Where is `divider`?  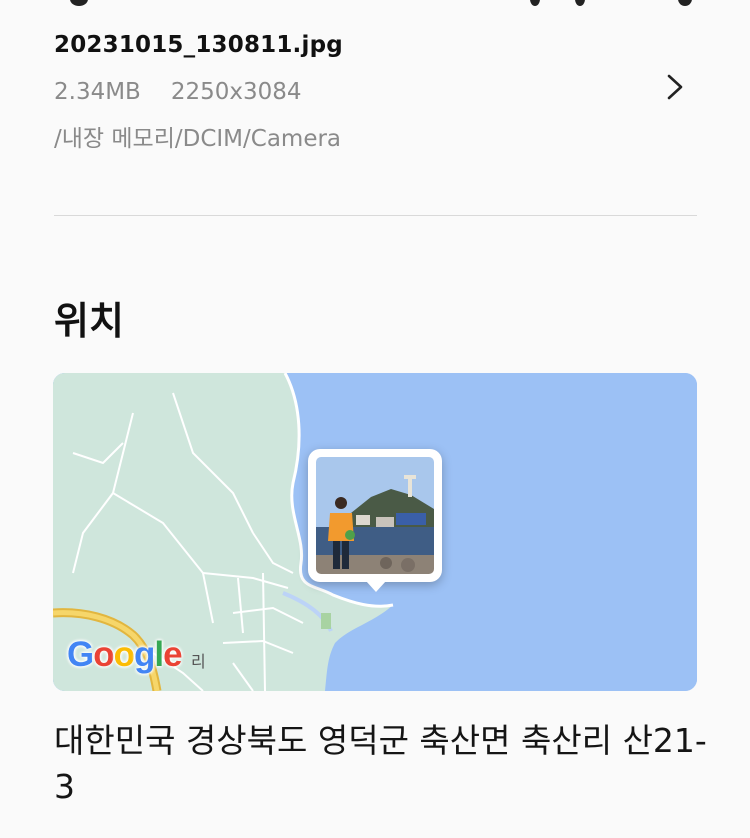 divider is located at coordinates (375, 215).